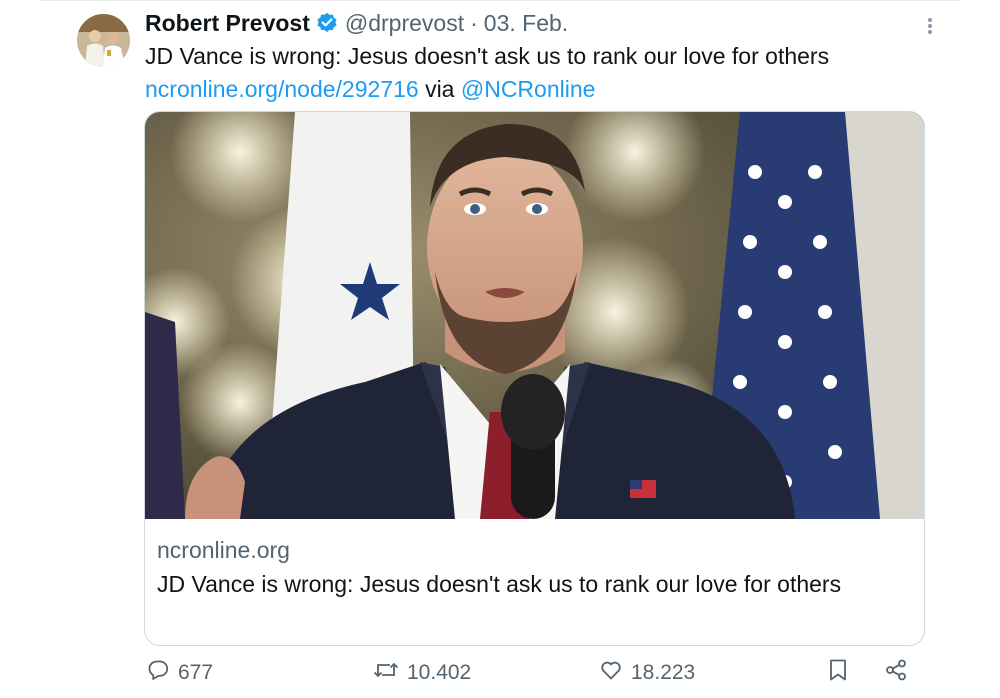 This screenshot has width=1000, height=698. I want to click on via-handle-link: @NCRonline, so click(528, 89).